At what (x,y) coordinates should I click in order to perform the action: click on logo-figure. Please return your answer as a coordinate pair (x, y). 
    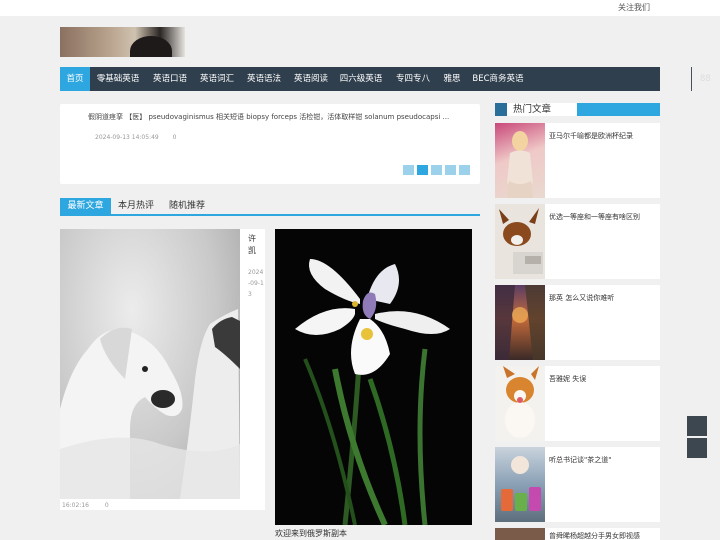
    Looking at the image, I should click on (151, 46).